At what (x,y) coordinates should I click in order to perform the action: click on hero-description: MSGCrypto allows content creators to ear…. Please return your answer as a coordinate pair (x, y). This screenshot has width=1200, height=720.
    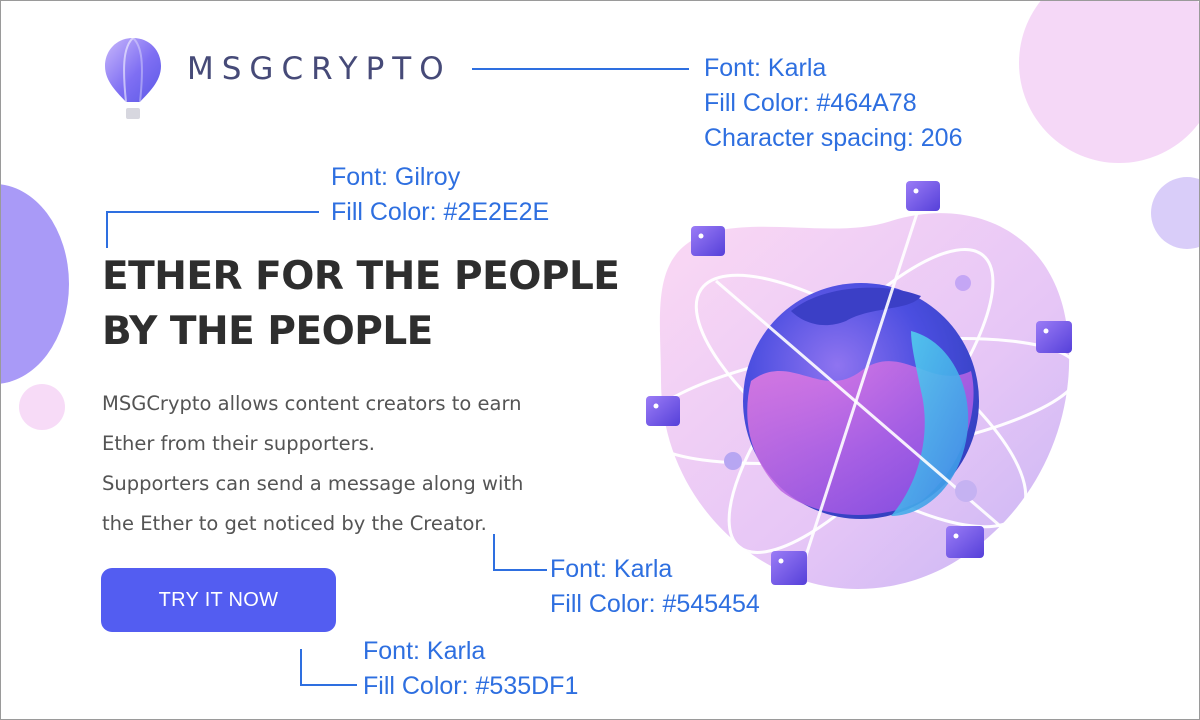
    Looking at the image, I should click on (362, 464).